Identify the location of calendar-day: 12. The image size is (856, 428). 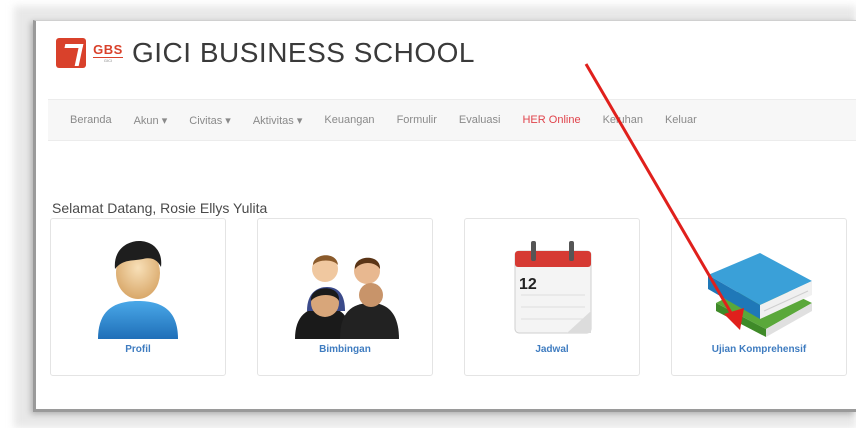
(528, 284).